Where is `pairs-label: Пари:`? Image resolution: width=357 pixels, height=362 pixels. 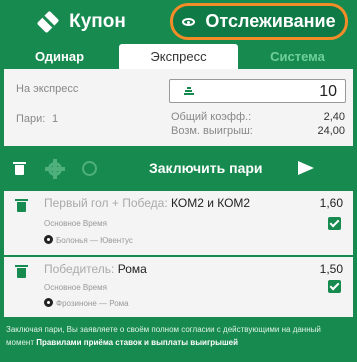 pairs-label: Пари: is located at coordinates (31, 119).